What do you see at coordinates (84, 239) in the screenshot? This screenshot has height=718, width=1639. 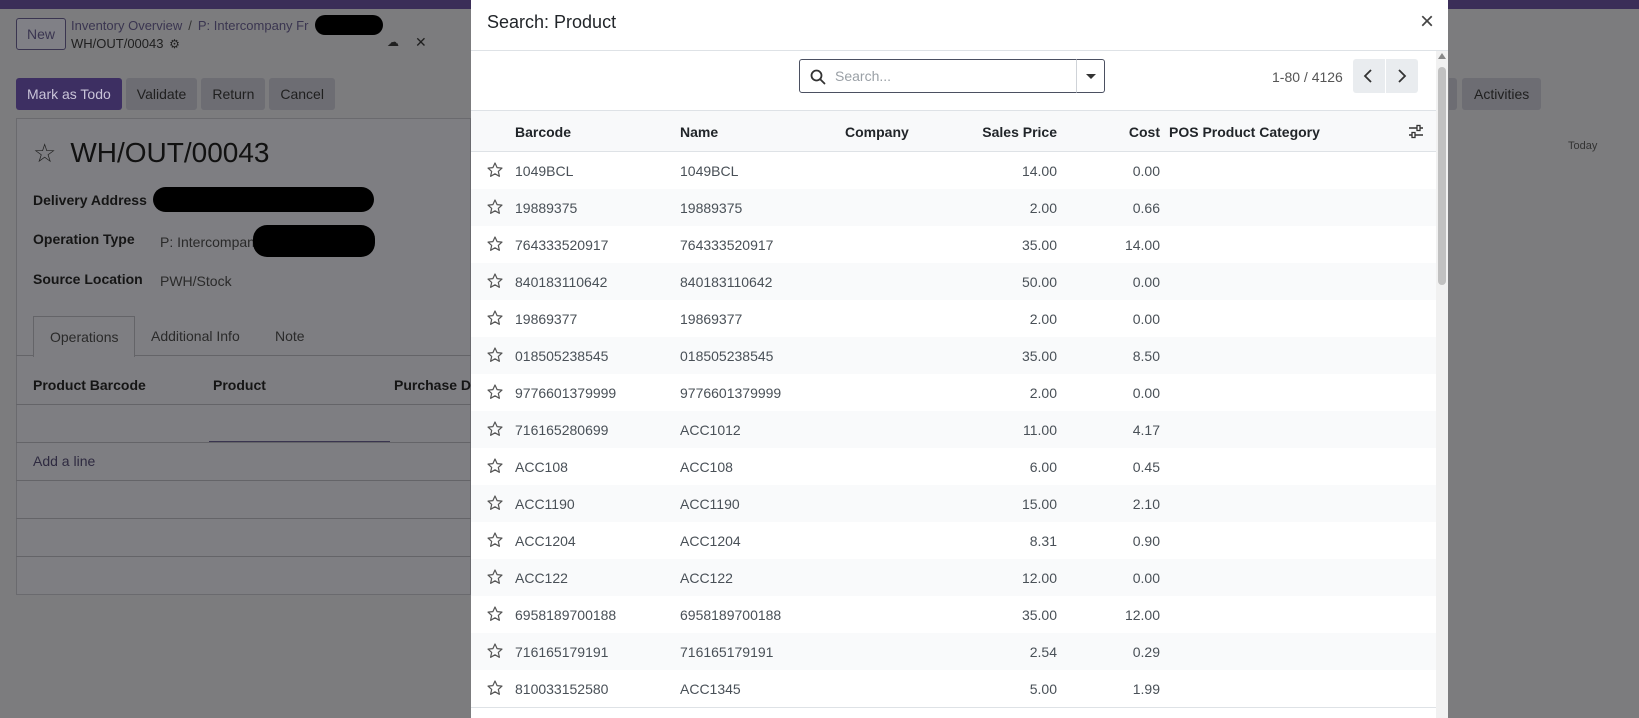 I see `operation-type-label: Operation Type` at bounding box center [84, 239].